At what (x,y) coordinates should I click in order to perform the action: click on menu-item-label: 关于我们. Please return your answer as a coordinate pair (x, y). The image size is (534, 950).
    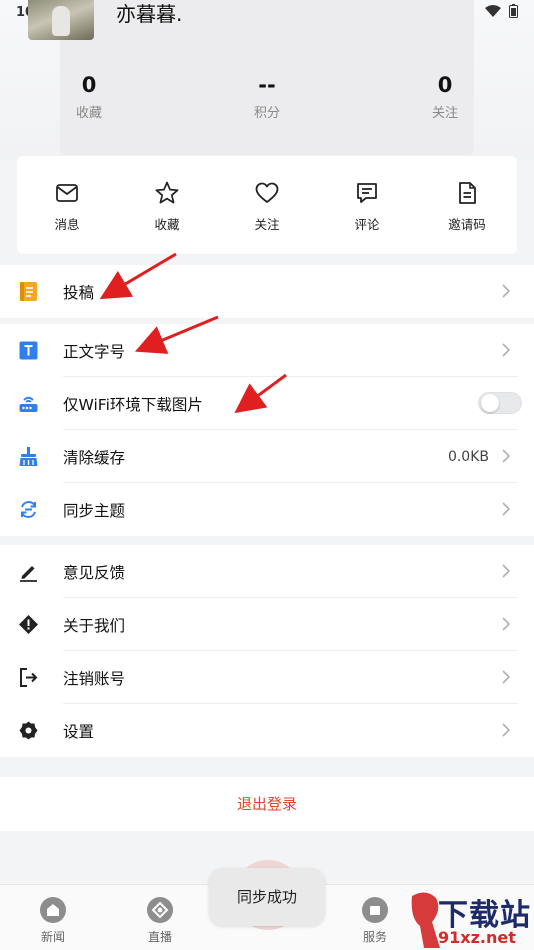
    Looking at the image, I should click on (94, 625).